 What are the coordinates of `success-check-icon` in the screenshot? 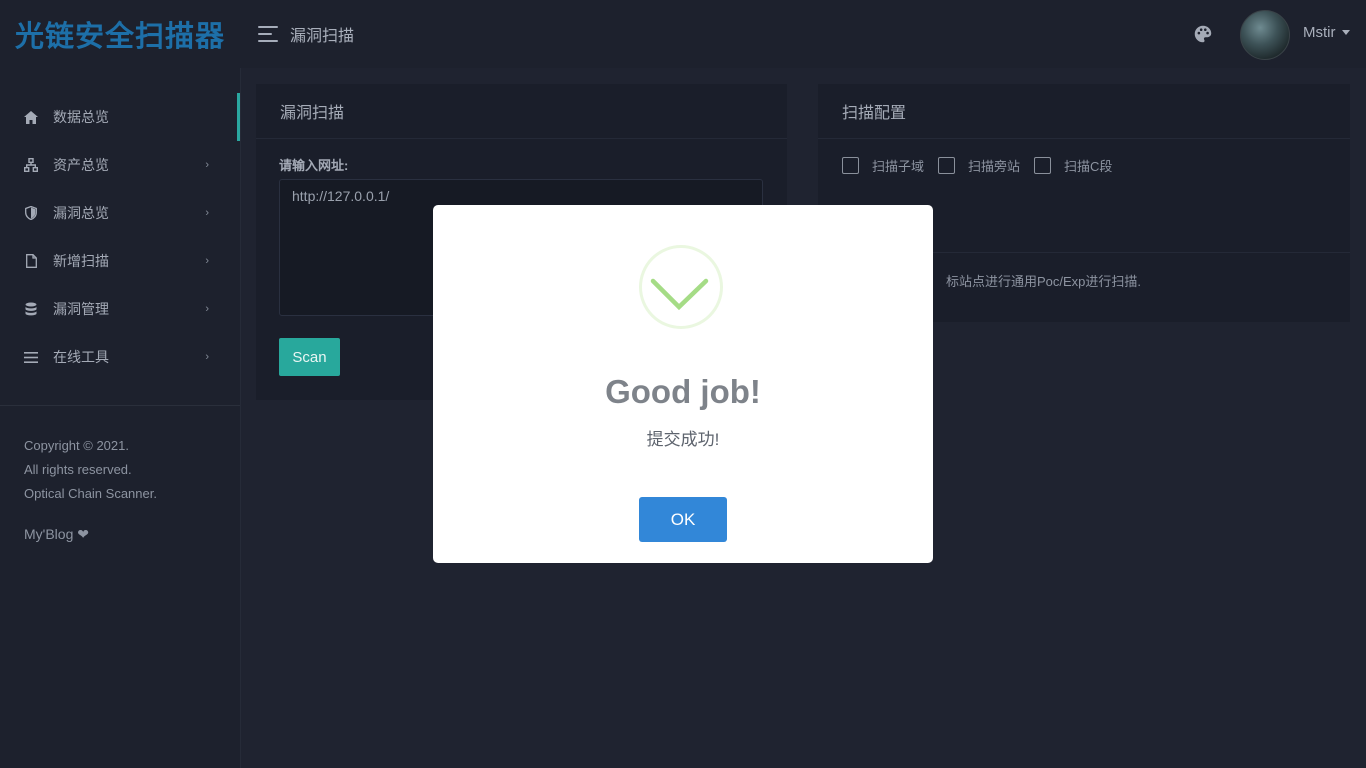 It's located at (681, 287).